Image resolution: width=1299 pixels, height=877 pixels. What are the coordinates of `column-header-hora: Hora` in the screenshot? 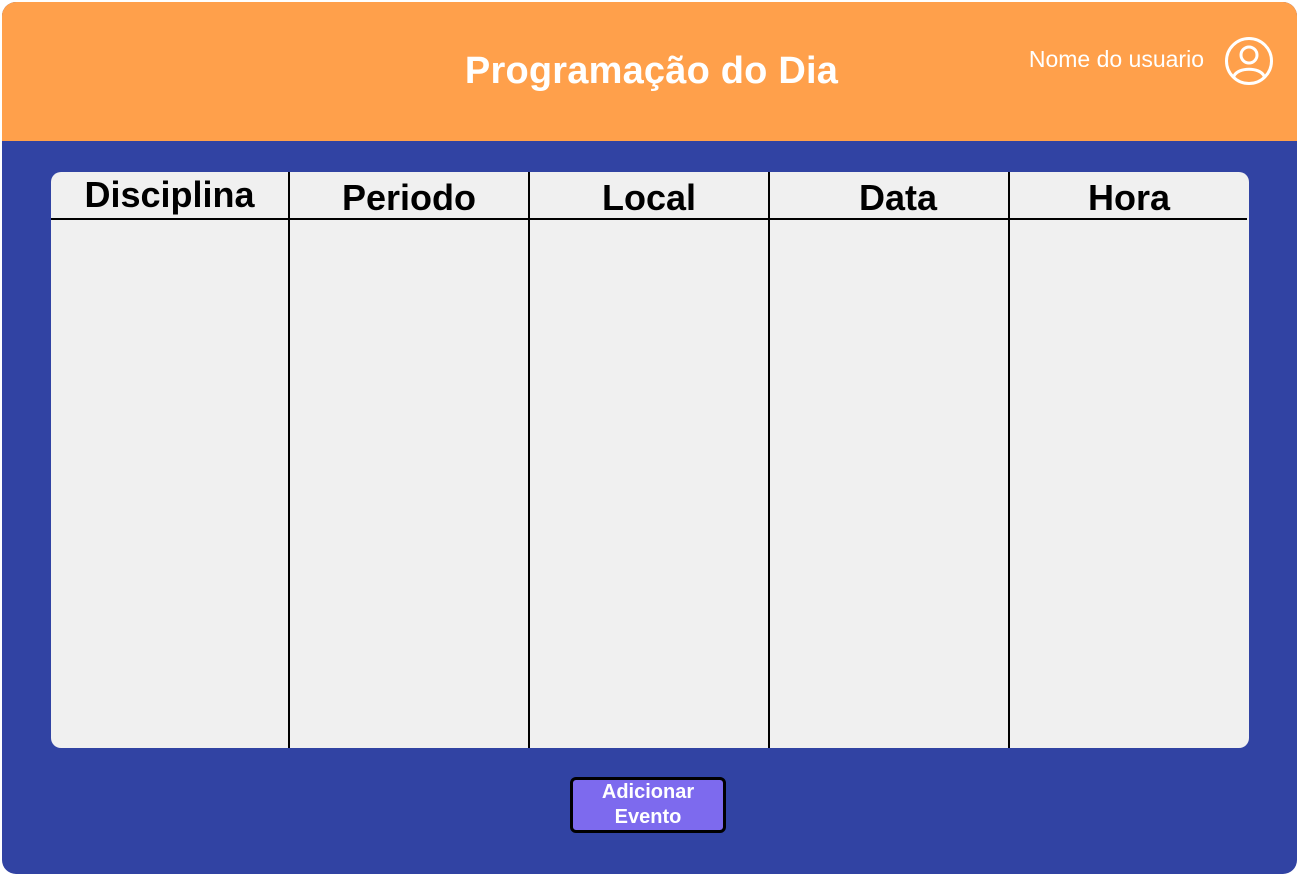 It's located at (1129, 197).